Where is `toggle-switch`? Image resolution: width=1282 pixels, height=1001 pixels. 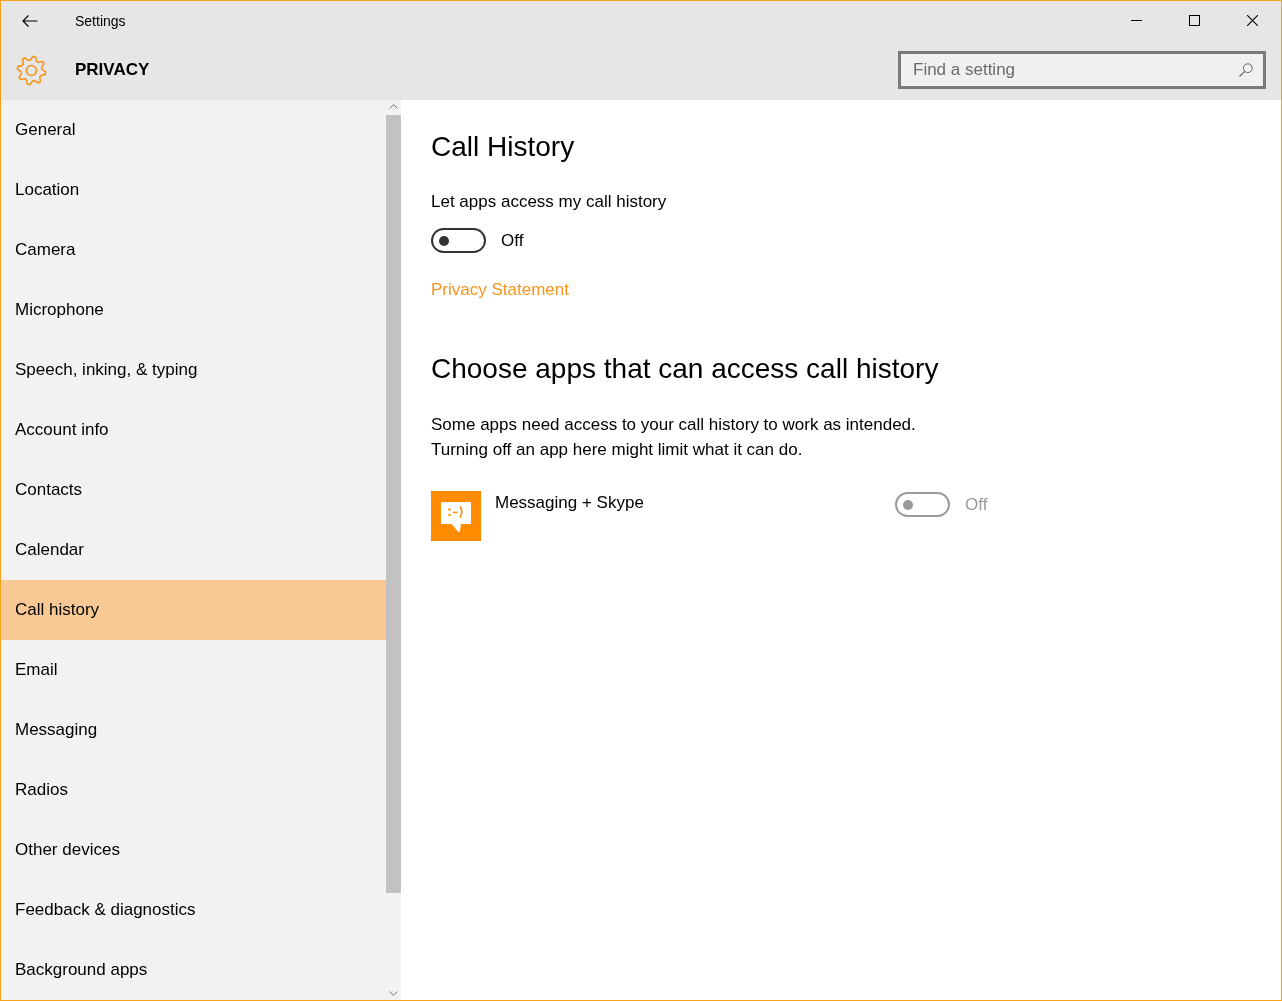 toggle-switch is located at coordinates (458, 240).